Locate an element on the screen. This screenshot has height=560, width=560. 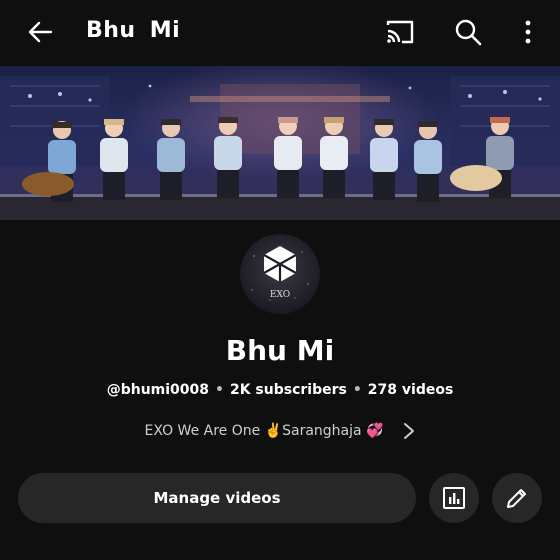
page-title: Bhu Mi is located at coordinates (133, 30).